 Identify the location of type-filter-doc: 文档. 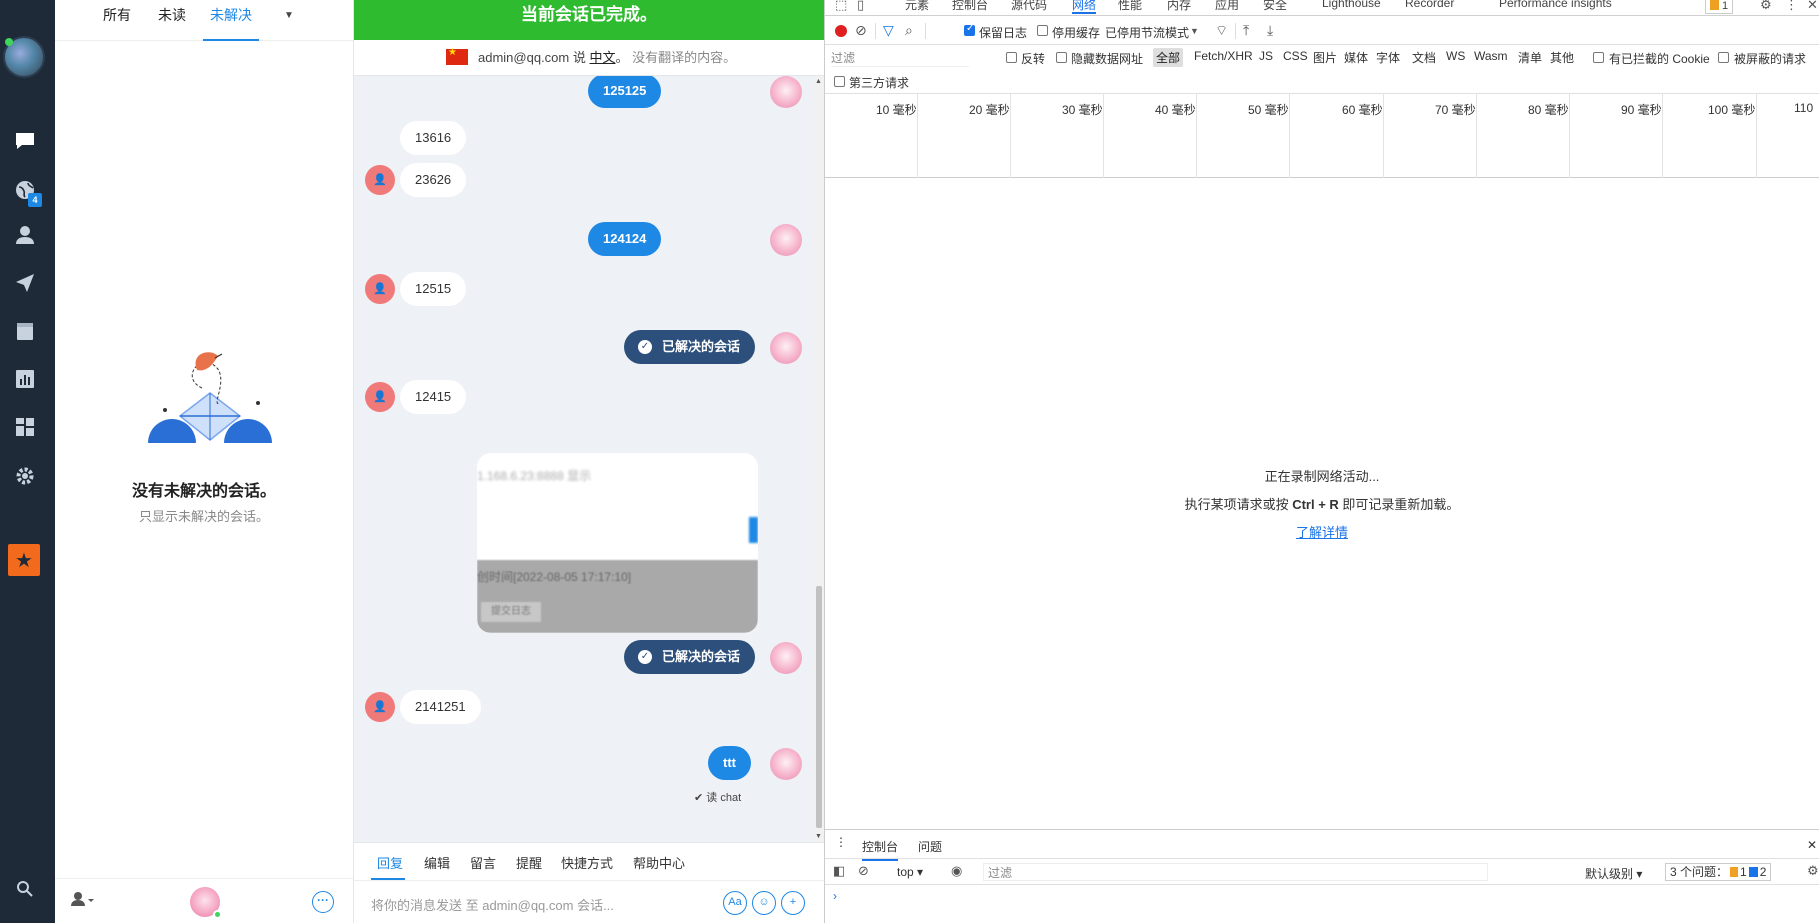
(1424, 57).